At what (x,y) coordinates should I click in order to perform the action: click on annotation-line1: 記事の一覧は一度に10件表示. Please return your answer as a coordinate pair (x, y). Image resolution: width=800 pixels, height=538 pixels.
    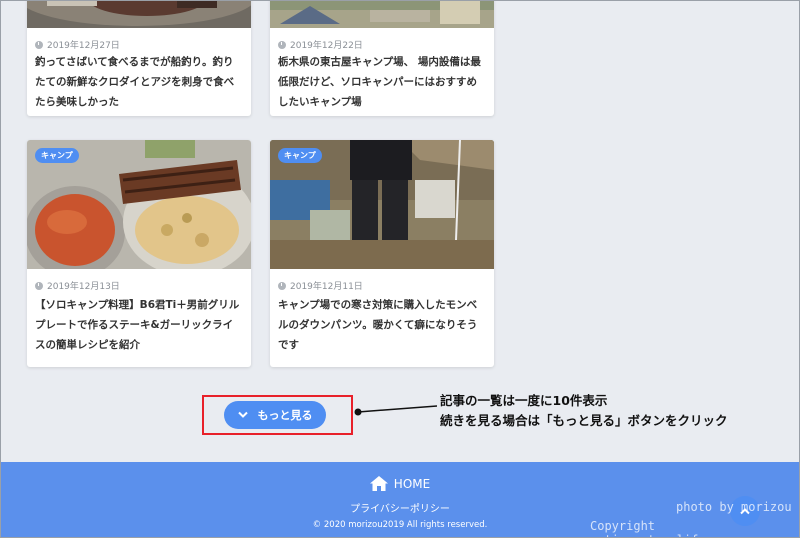
    Looking at the image, I should click on (524, 400).